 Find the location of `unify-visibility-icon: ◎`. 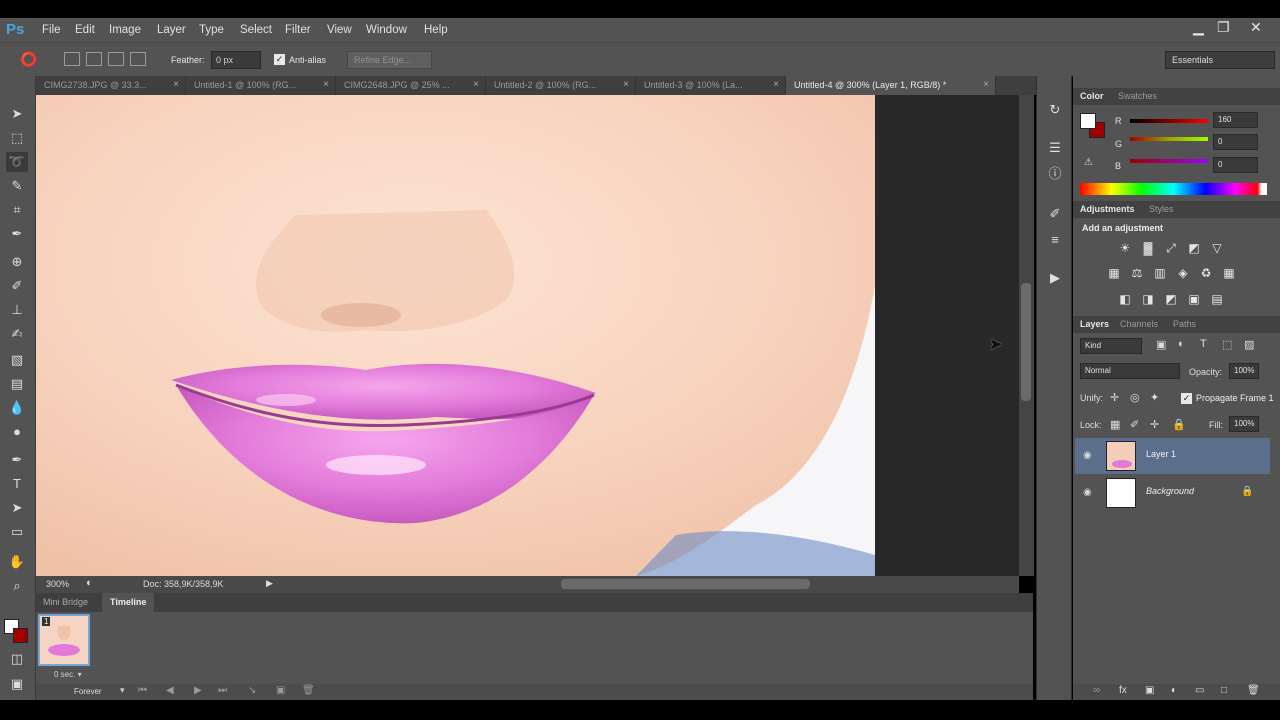

unify-visibility-icon: ◎ is located at coordinates (1135, 397).